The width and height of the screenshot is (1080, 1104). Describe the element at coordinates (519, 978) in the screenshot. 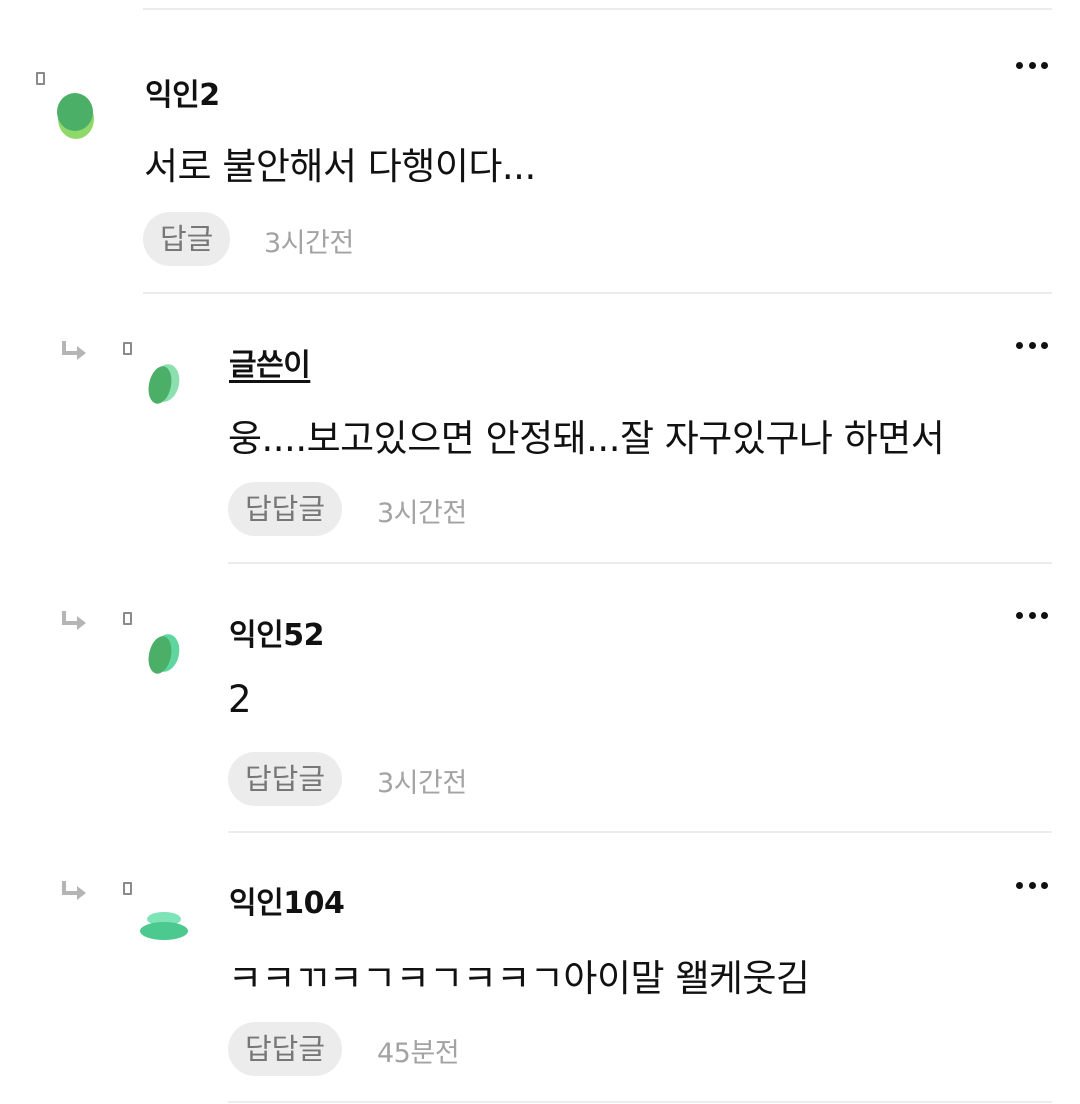

I see `comment-text: ㅋㅋㄲㅋㄱㅋㄱㅋㅋㄱ아이말 왤케웃김` at that location.